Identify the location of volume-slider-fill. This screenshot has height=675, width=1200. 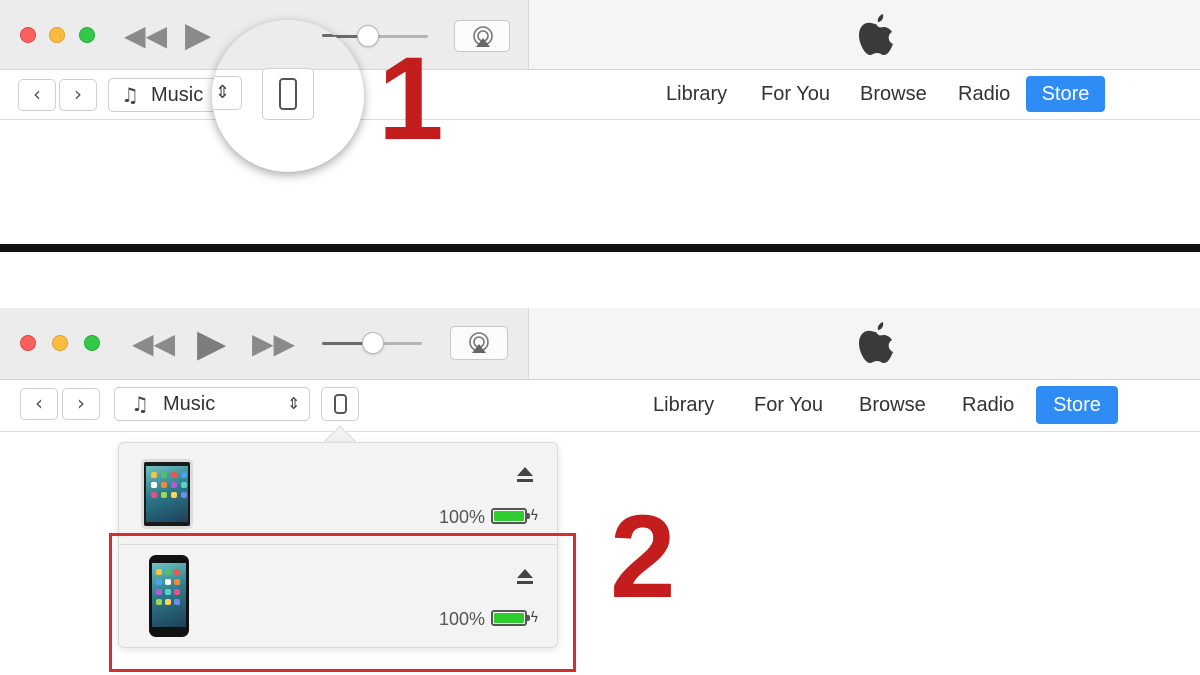
(344, 343).